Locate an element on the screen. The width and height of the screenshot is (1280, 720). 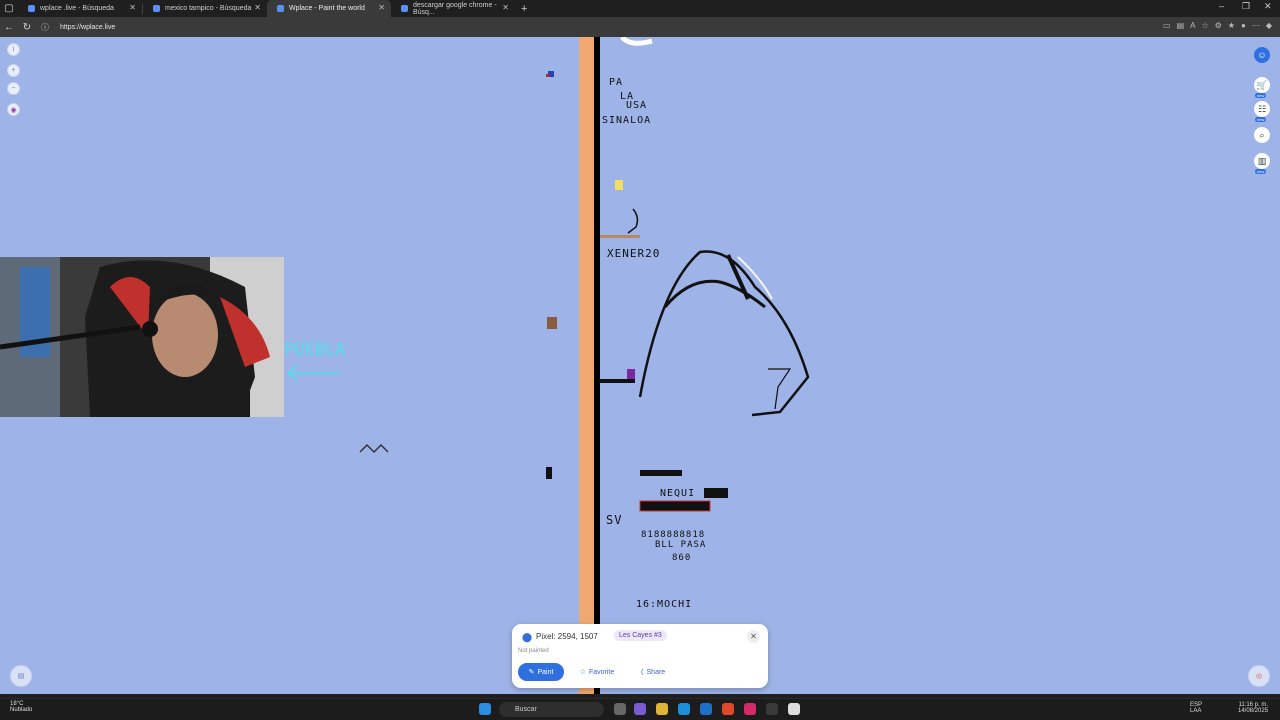
read-aloud-icon: A is located at coordinates (1192, 25).